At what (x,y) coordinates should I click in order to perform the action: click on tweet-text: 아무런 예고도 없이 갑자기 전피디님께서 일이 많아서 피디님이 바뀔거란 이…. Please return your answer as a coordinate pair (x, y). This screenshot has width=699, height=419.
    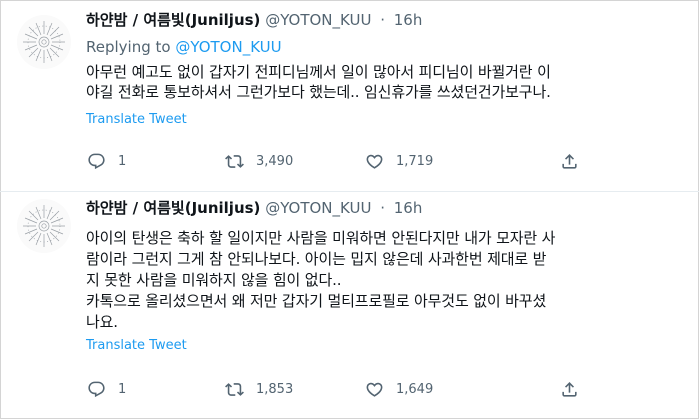
    Looking at the image, I should click on (318, 82).